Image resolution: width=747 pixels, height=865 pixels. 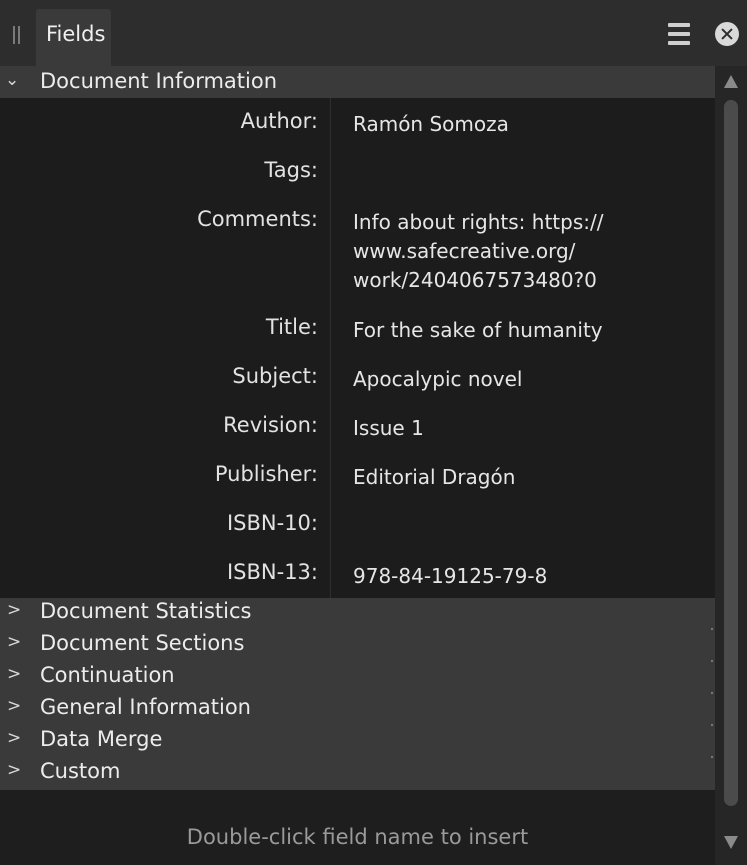 I want to click on field-publisher-value: Editorial Dragón, so click(x=528, y=477).